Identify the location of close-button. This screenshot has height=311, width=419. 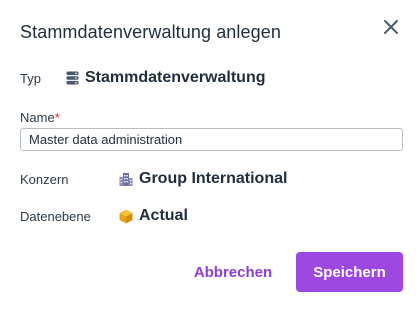
(391, 27).